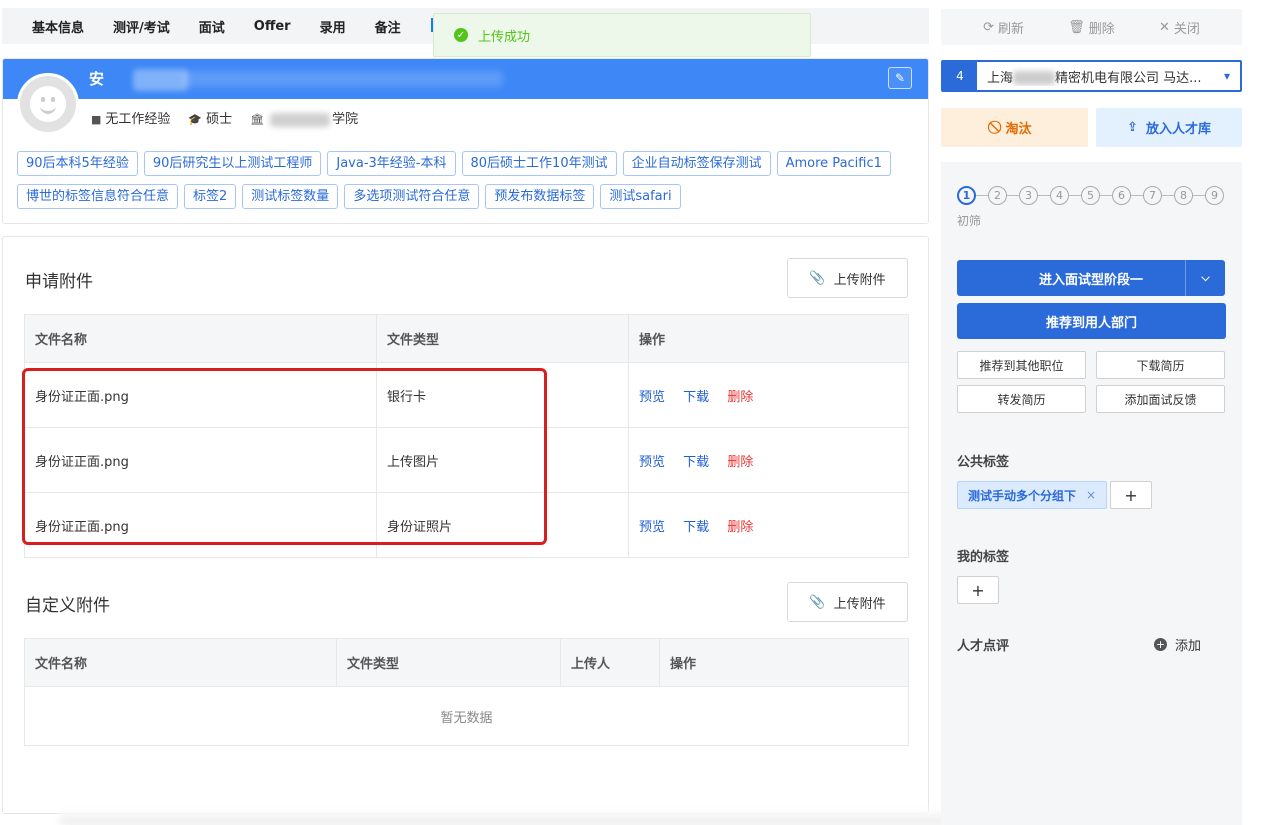 The height and width of the screenshot is (825, 1262). What do you see at coordinates (610, 662) in the screenshot?
I see `column-uploader: 上传人` at bounding box center [610, 662].